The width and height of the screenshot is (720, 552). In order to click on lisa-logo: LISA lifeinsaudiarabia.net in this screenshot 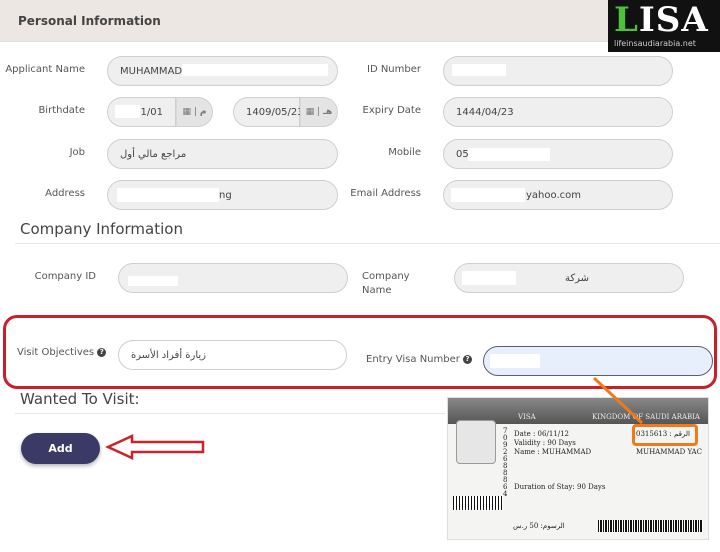, I will do `click(664, 26)`.